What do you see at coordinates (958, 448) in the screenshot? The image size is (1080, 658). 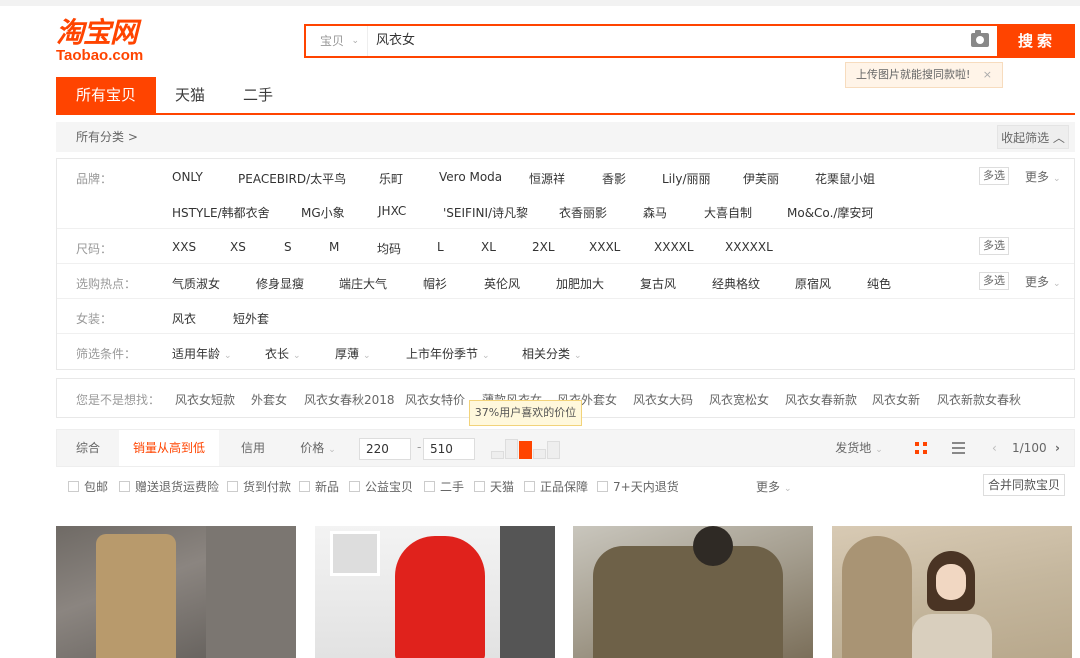 I see `list-view-icon` at bounding box center [958, 448].